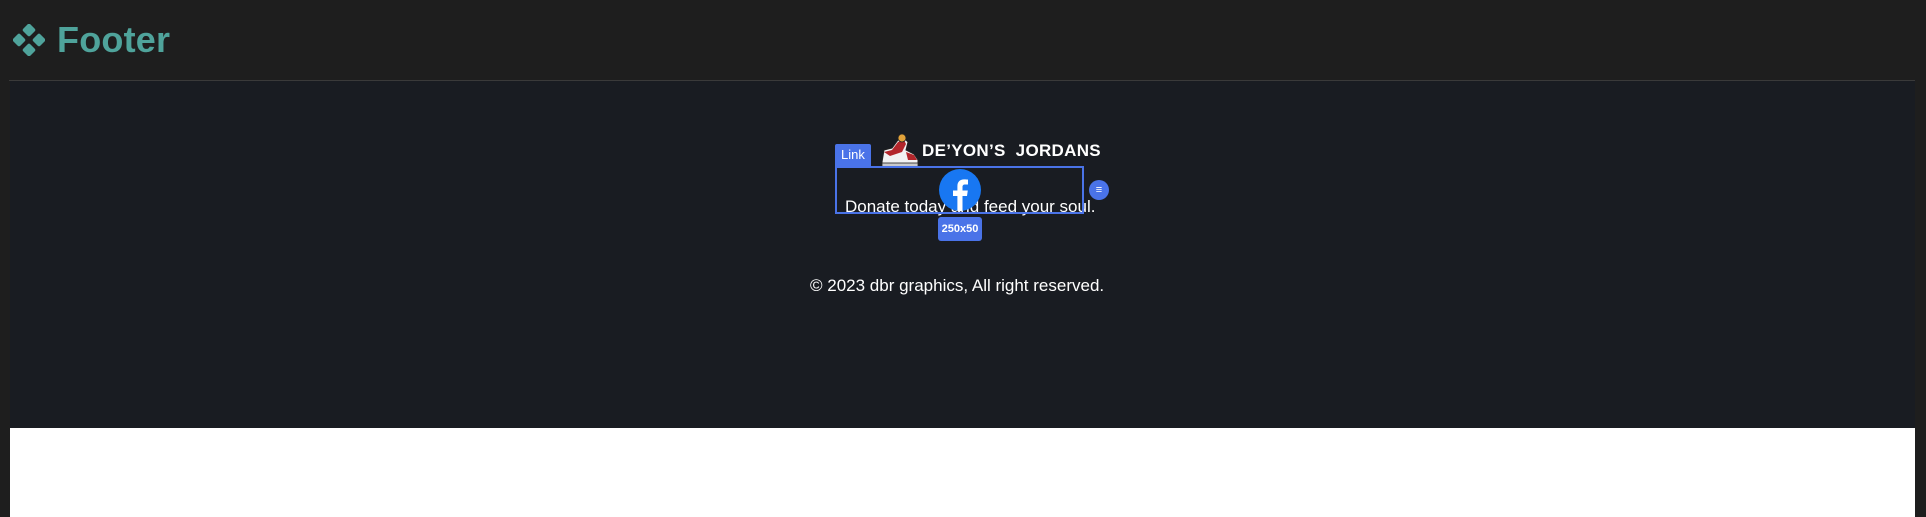 The width and height of the screenshot is (1926, 517). I want to click on size-indicator-badge: 250x50, so click(960, 229).